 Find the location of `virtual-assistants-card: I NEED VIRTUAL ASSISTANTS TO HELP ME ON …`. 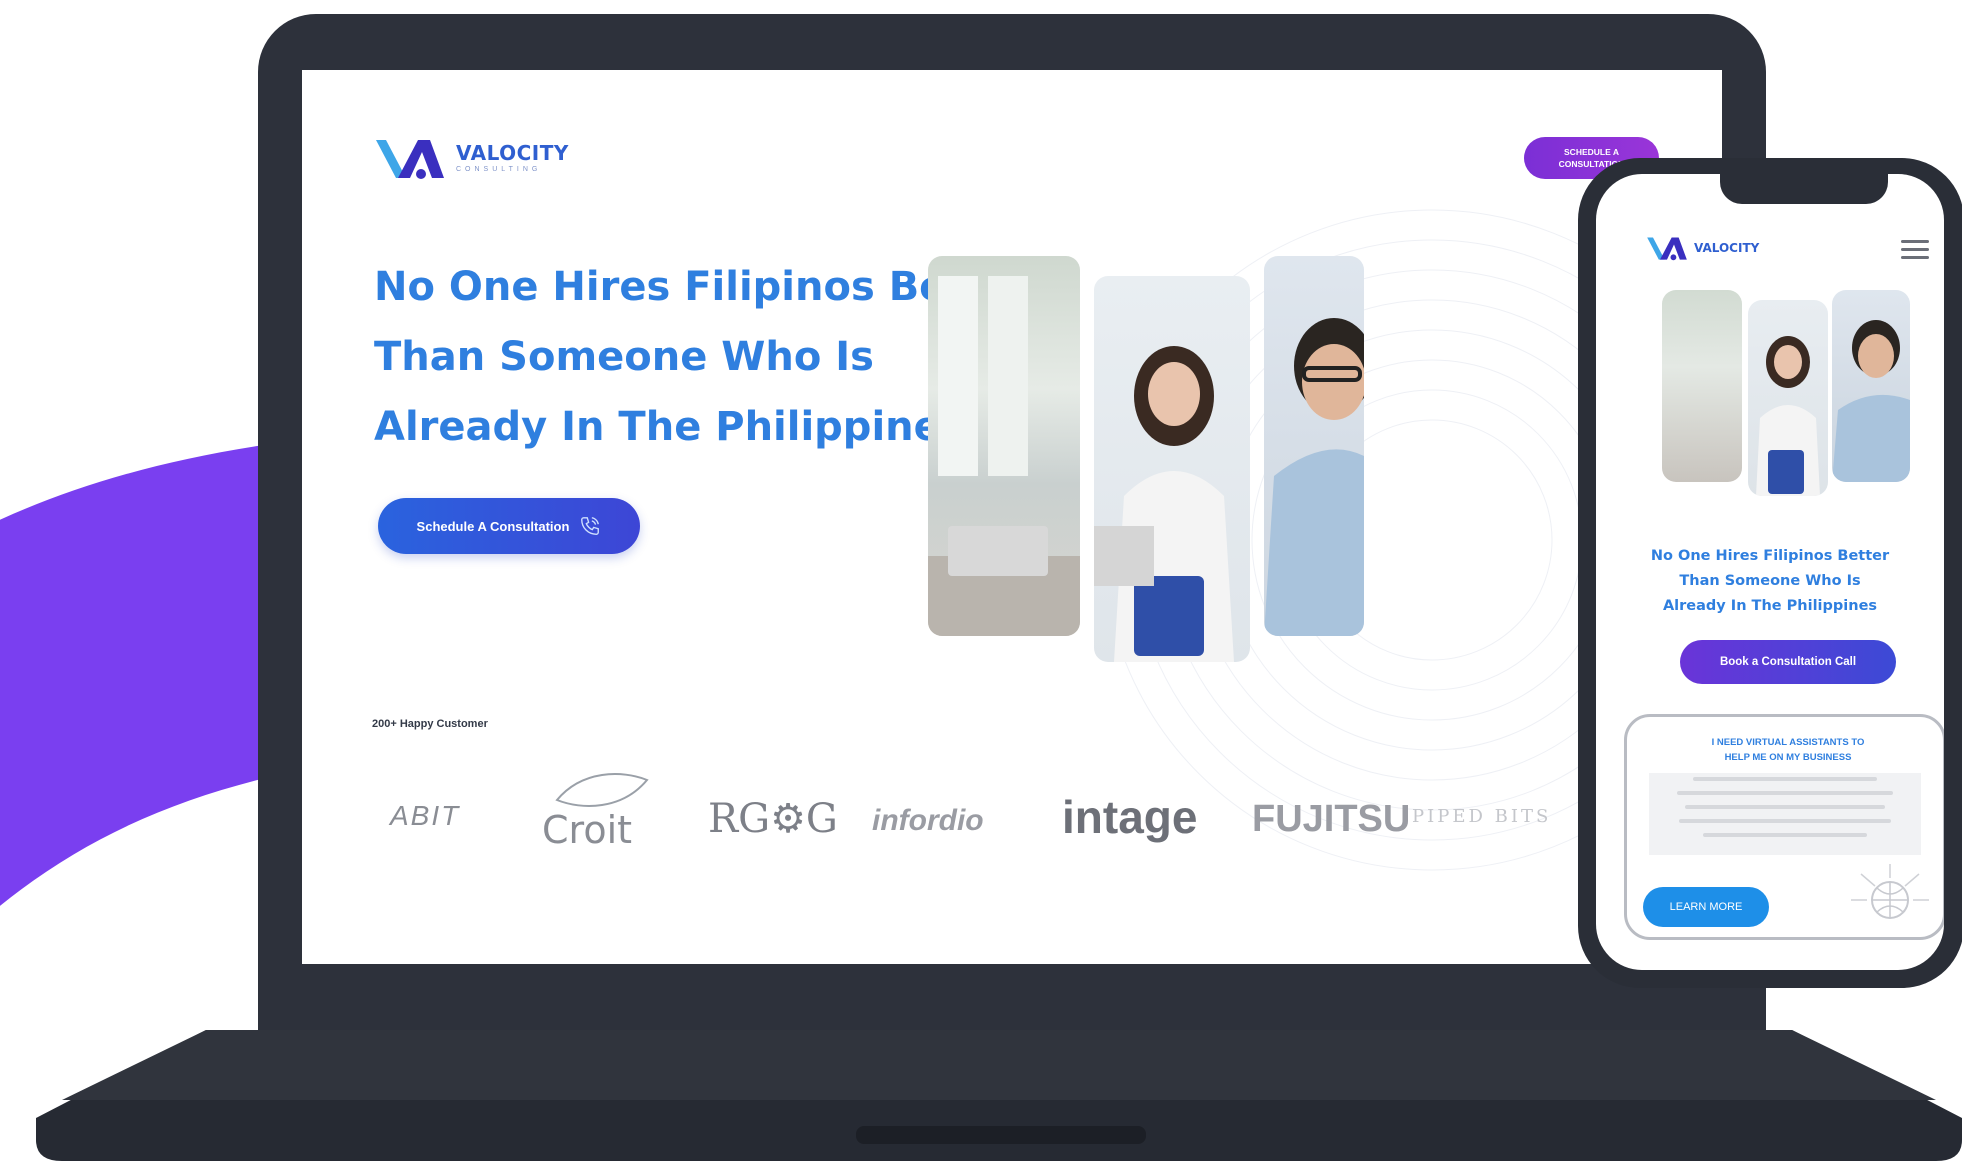

virtual-assistants-card: I NEED VIRTUAL ASSISTANTS TO HELP ME ON … is located at coordinates (1784, 827).